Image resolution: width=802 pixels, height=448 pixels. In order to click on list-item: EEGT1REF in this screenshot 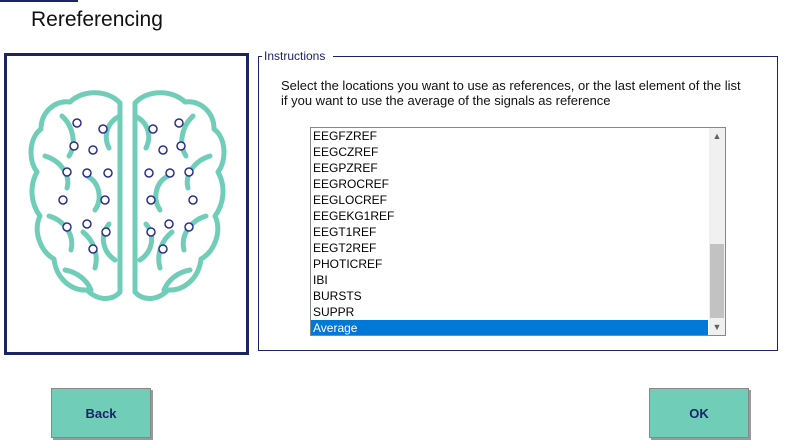, I will do `click(509, 232)`.